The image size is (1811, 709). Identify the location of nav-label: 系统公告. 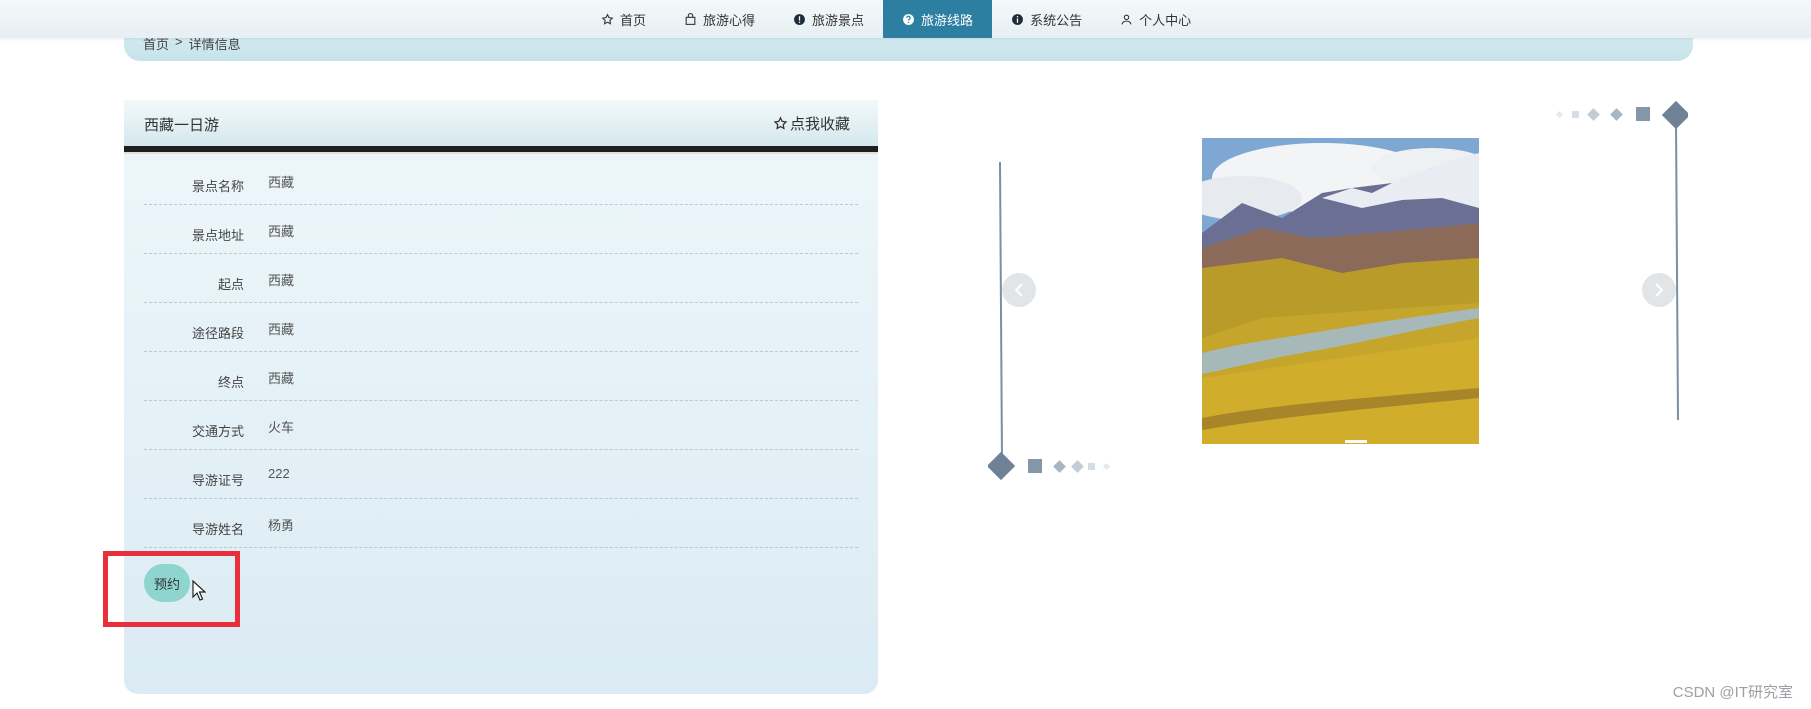
(1056, 20).